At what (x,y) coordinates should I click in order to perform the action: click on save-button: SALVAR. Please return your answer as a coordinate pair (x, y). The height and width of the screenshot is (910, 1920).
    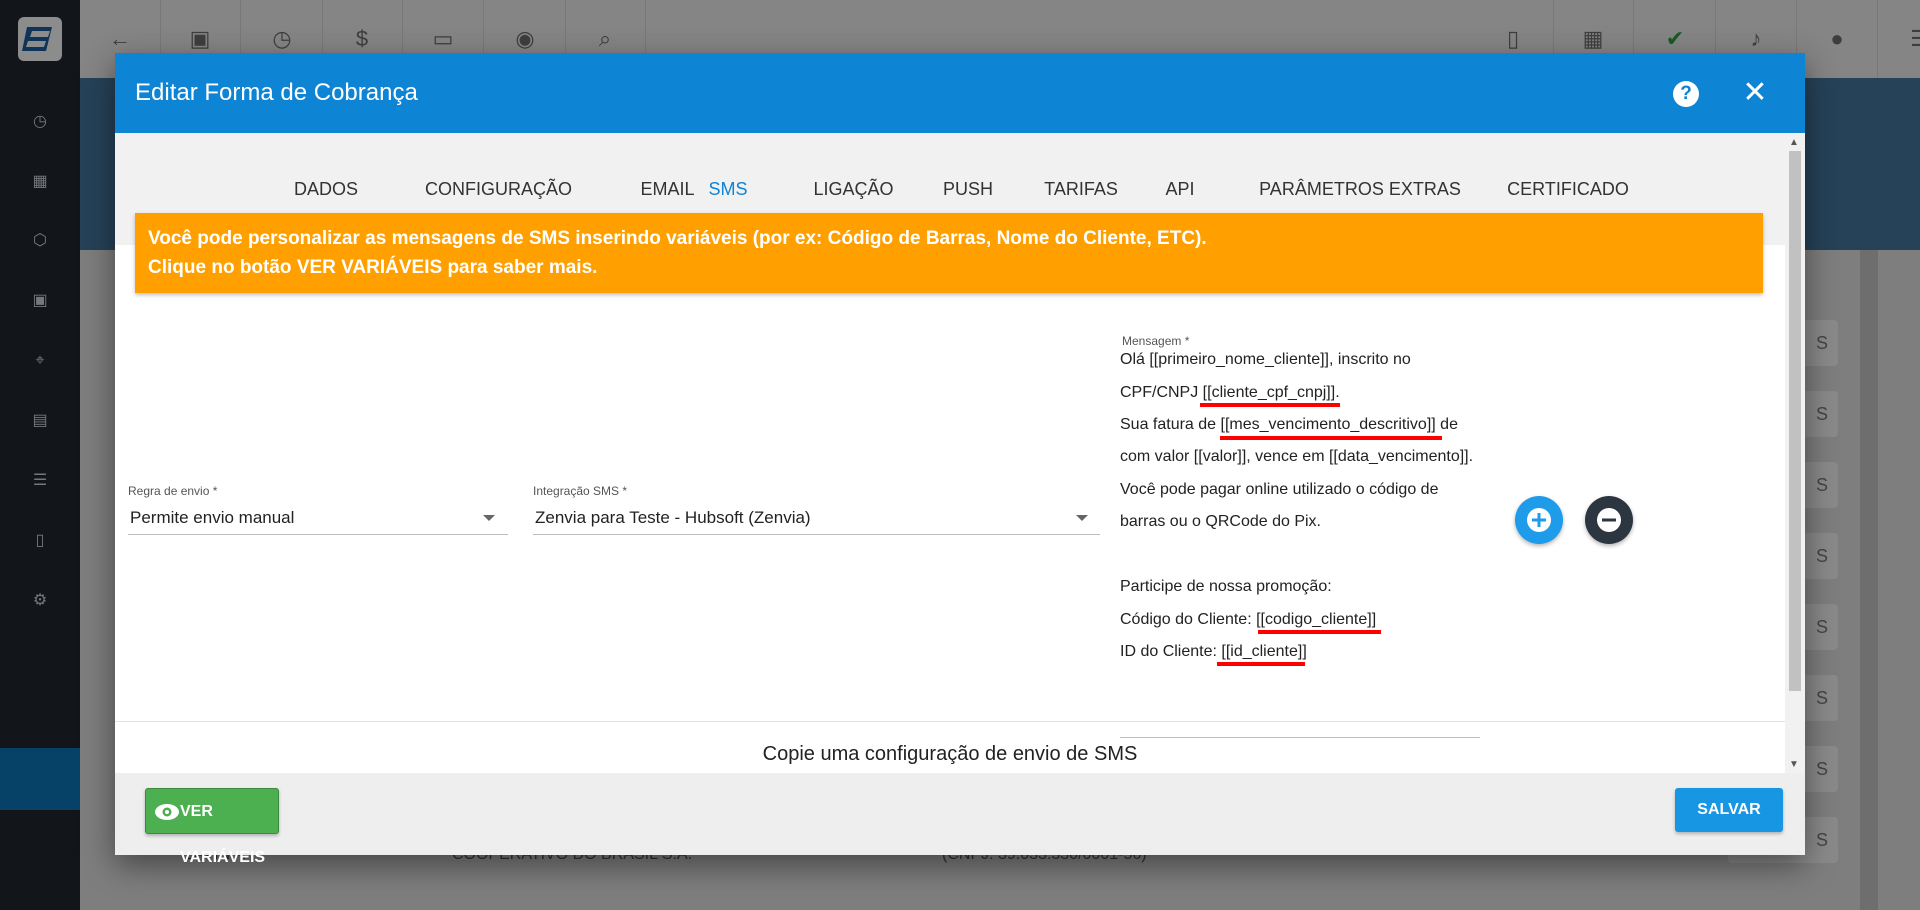
    Looking at the image, I should click on (1729, 810).